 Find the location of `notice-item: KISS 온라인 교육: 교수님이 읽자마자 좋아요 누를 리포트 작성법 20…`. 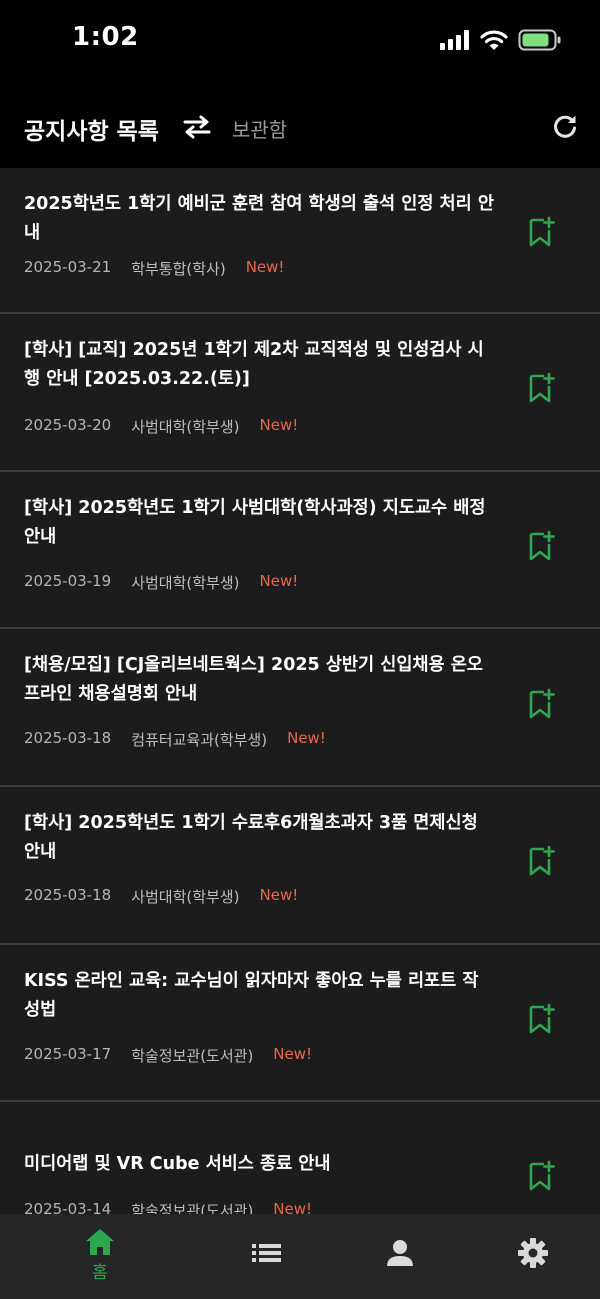

notice-item: KISS 온라인 교육: 교수님이 읽자마자 좋아요 누를 리포트 작성법 20… is located at coordinates (300, 1023).